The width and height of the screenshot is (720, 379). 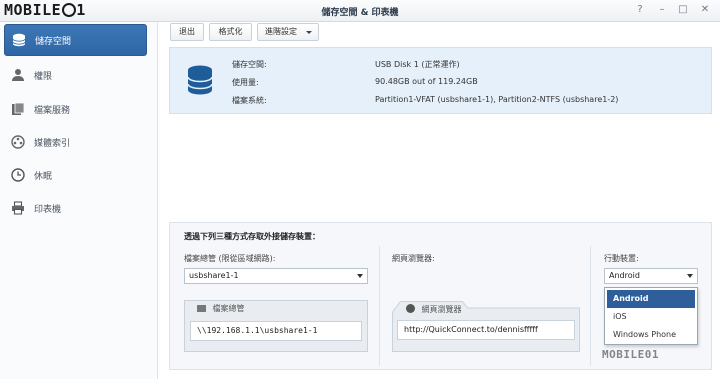 What do you see at coordinates (276, 309) in the screenshot?
I see `file-browser-card-header: 檔案總管` at bounding box center [276, 309].